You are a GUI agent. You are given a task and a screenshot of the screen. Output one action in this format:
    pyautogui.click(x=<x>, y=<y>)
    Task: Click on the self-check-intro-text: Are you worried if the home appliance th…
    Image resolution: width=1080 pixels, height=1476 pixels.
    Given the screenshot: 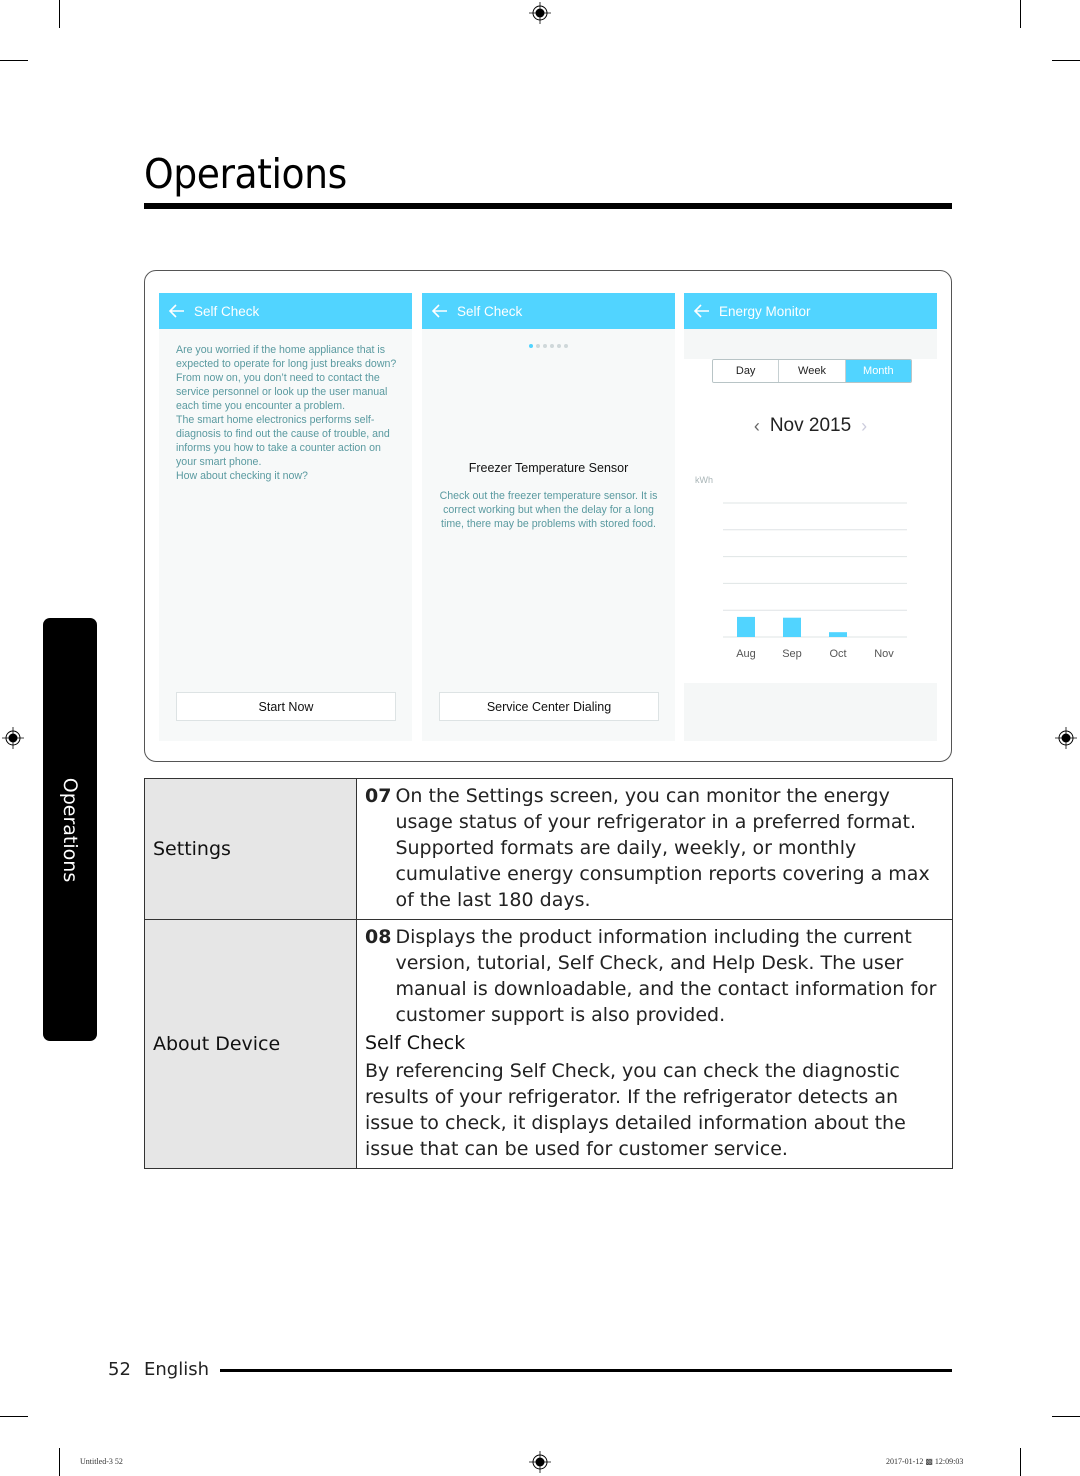 What is the action you would take?
    pyautogui.click(x=288, y=413)
    